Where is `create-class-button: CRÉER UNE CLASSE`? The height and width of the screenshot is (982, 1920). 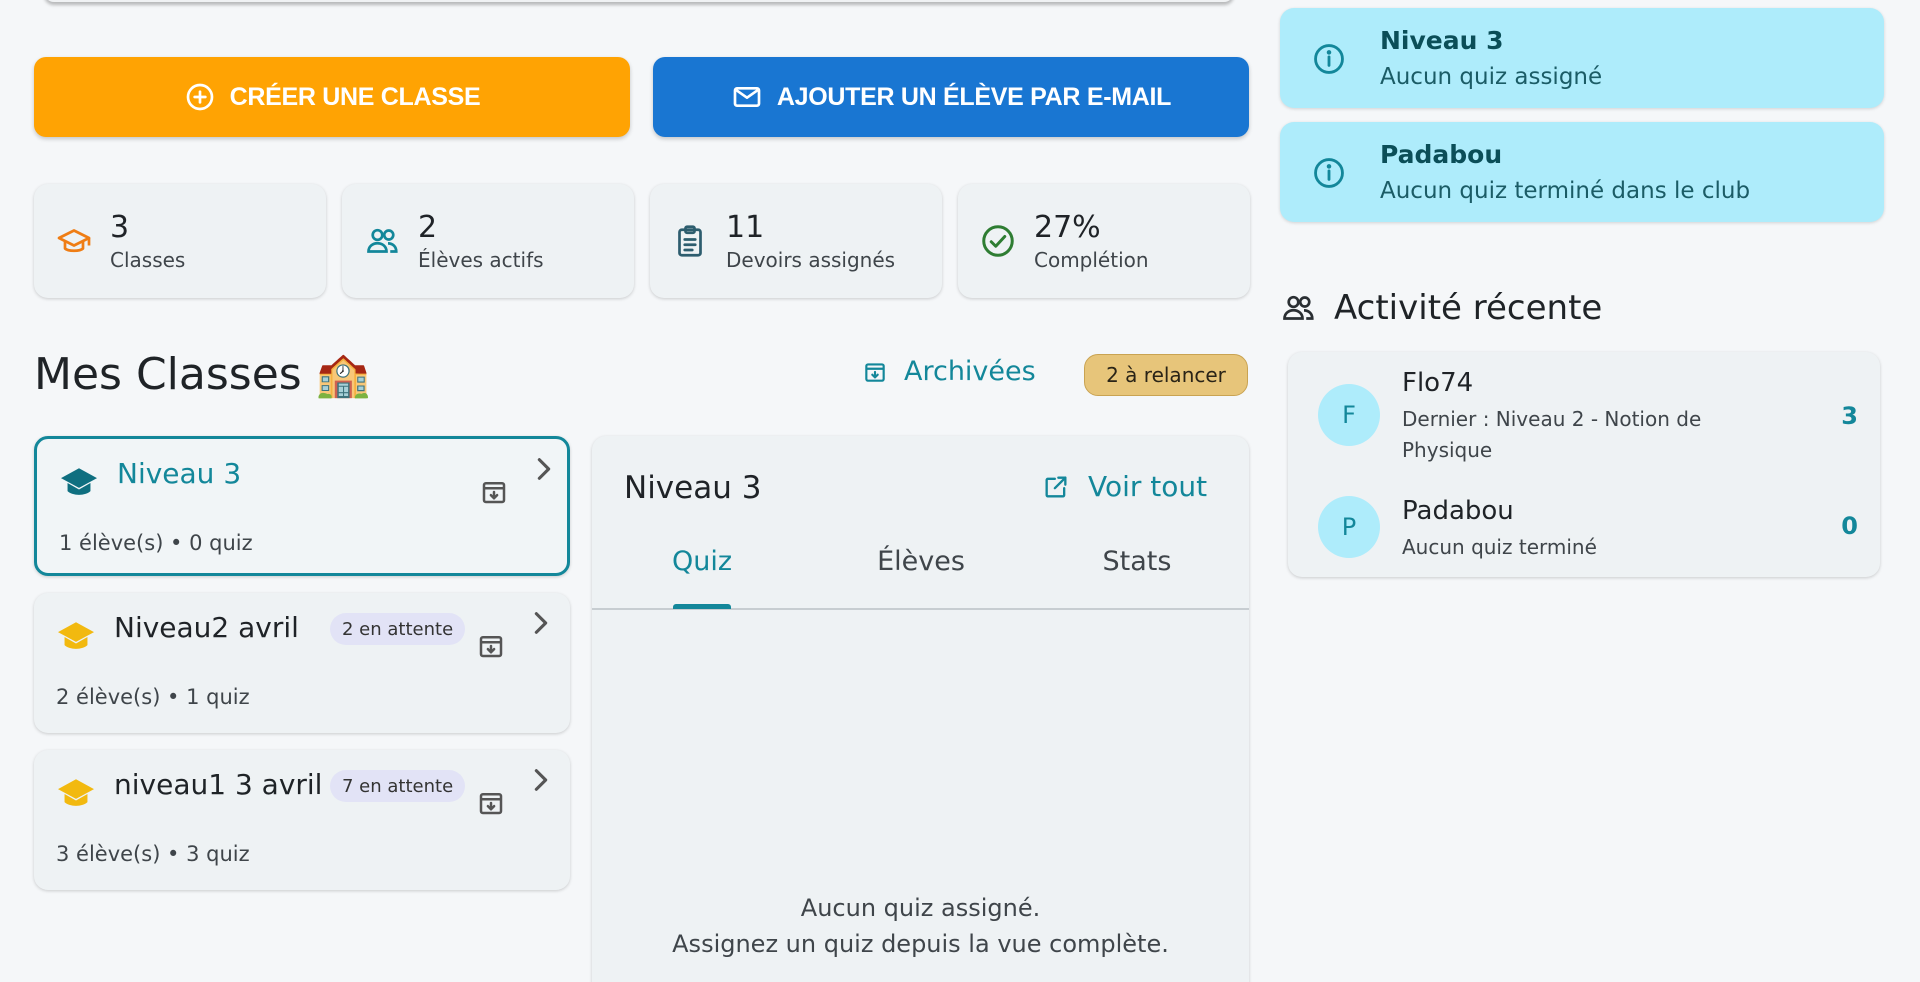
create-class-button: CRÉER UNE CLASSE is located at coordinates (332, 97).